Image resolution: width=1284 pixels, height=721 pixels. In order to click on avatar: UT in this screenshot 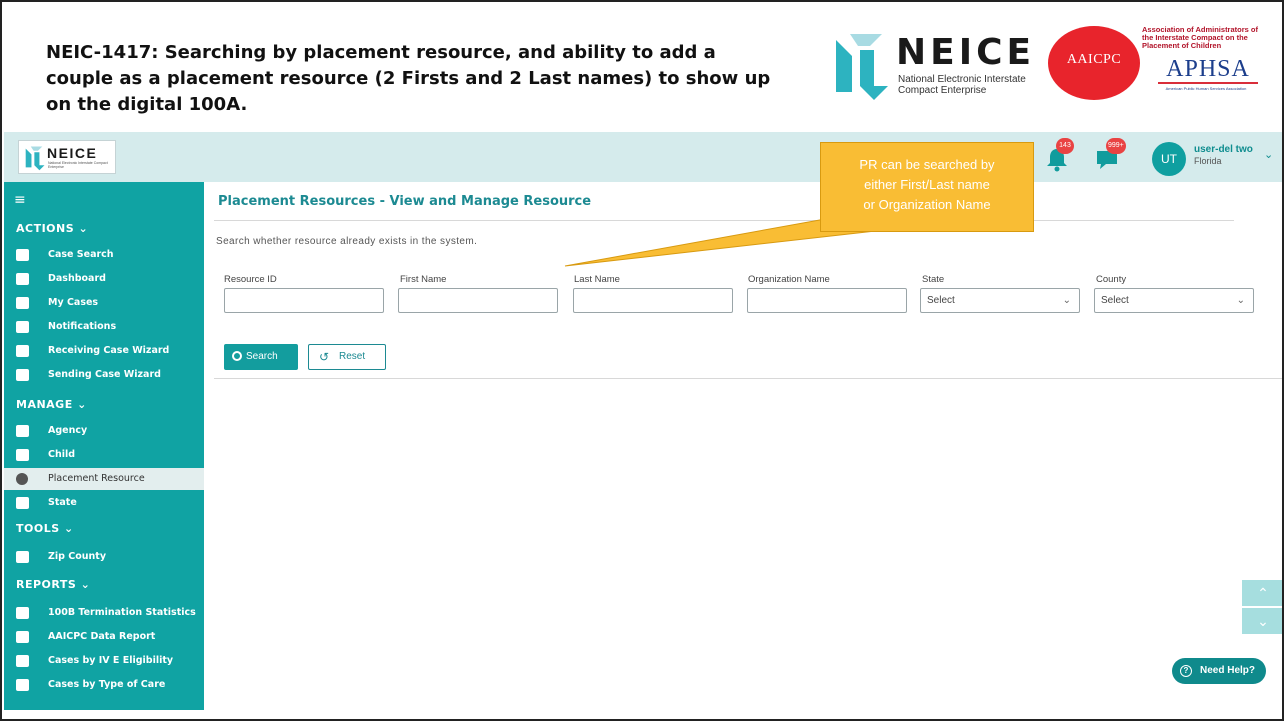, I will do `click(1169, 159)`.